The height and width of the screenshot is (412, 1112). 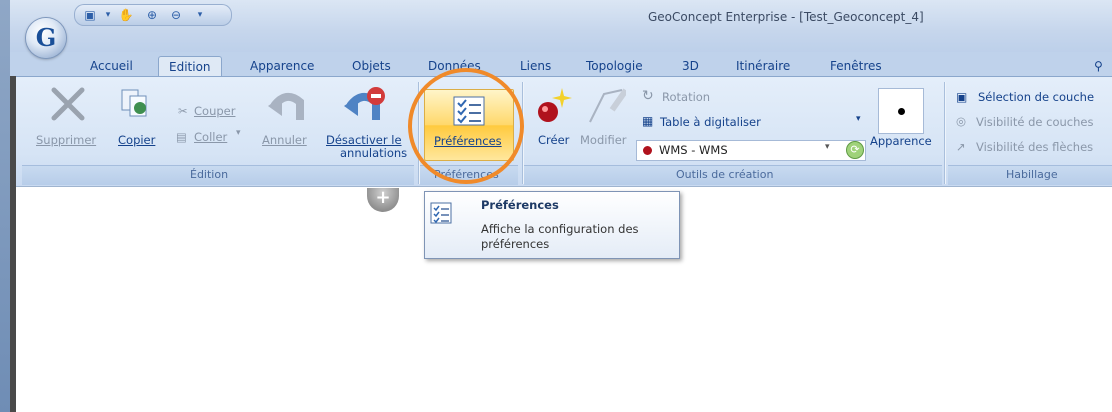 I want to click on highlight-circle, so click(x=466, y=126).